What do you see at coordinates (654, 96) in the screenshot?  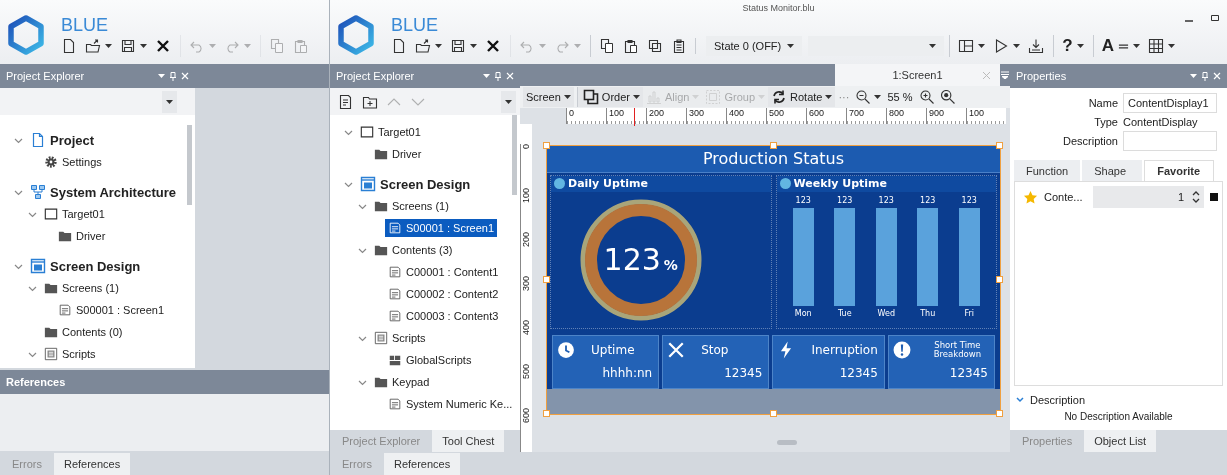 I see `align-icon` at bounding box center [654, 96].